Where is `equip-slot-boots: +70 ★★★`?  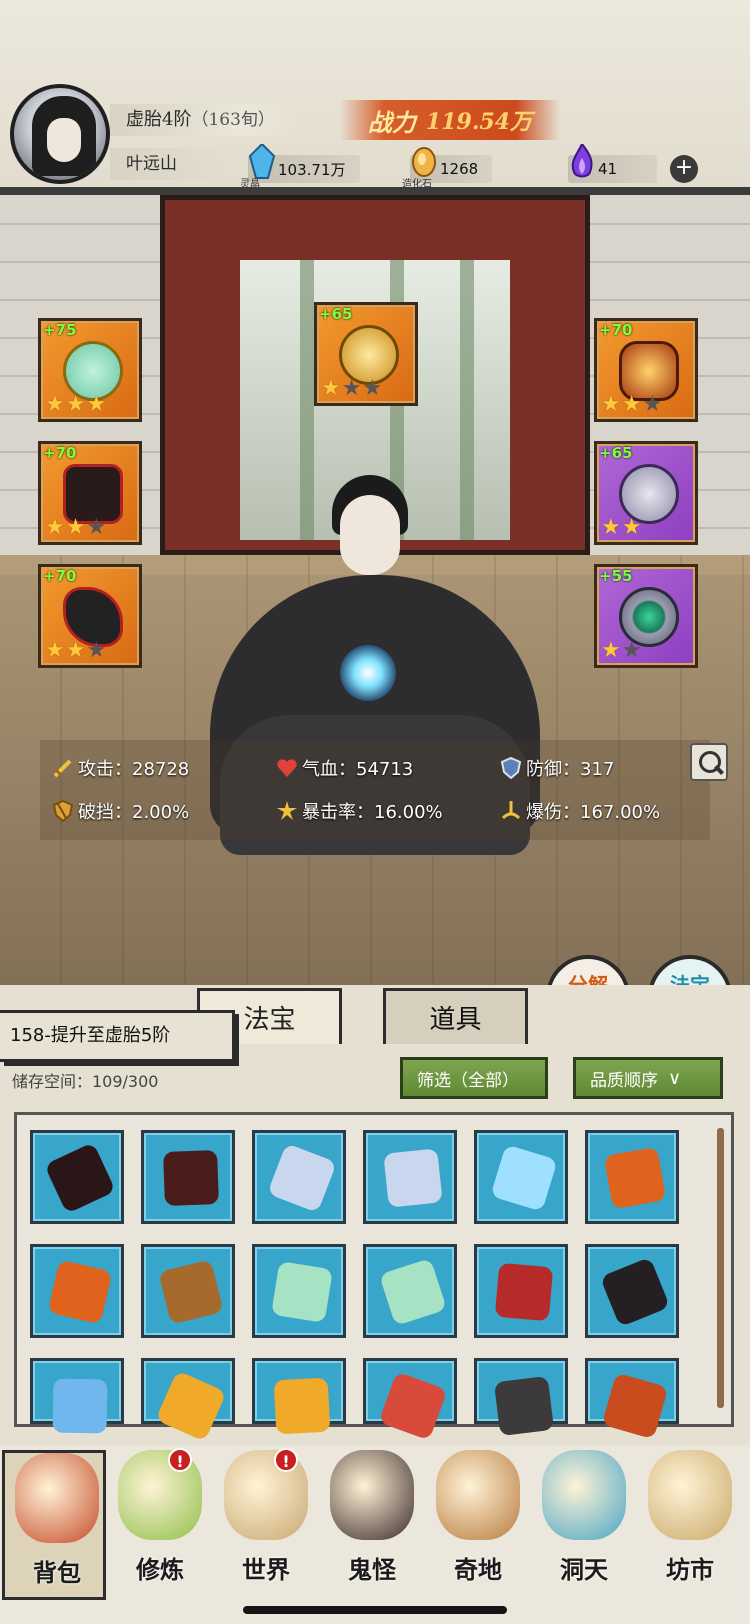
equip-slot-boots: +70 ★★★ is located at coordinates (90, 616).